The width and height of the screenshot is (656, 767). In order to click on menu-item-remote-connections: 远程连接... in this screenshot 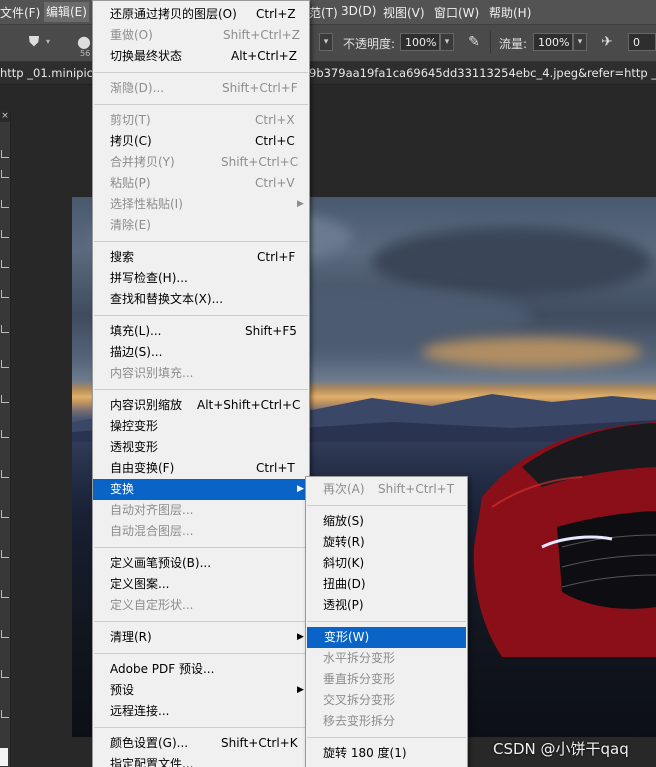, I will do `click(201, 711)`.